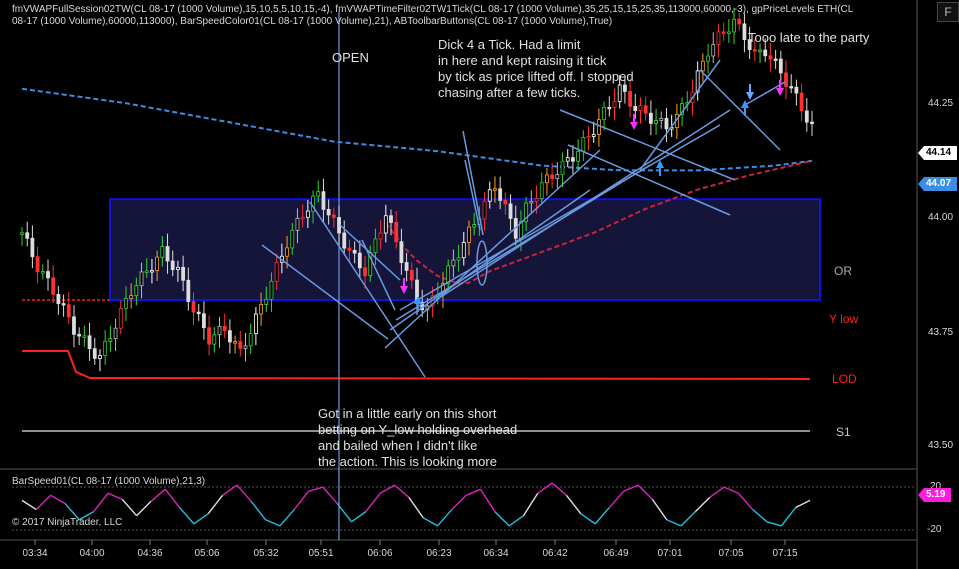  What do you see at coordinates (92, 553) in the screenshot?
I see `time-tick: 04:00` at bounding box center [92, 553].